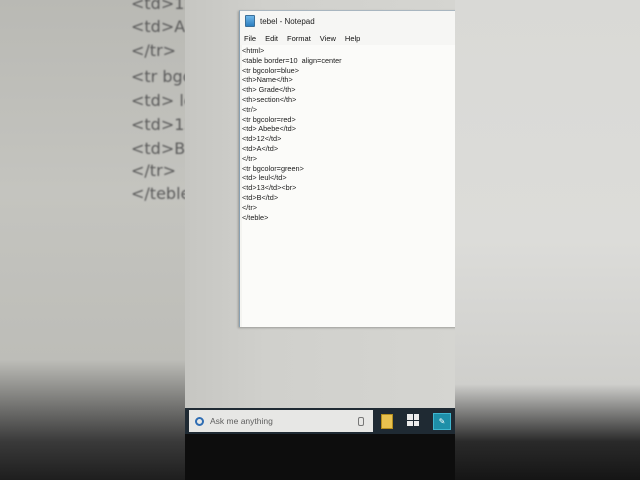 The image size is (640, 480). What do you see at coordinates (255, 217) in the screenshot?
I see `code-line: </teble>` at bounding box center [255, 217].